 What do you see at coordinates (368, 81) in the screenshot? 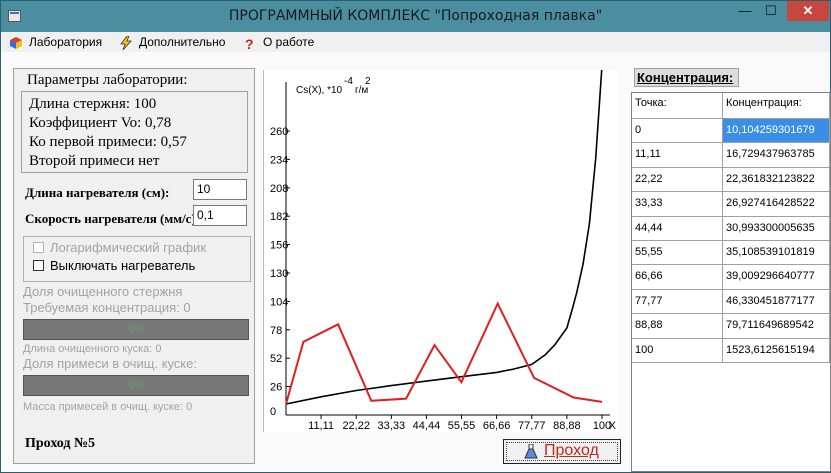
I see `y-axis-label-unit-exponent: 2` at bounding box center [368, 81].